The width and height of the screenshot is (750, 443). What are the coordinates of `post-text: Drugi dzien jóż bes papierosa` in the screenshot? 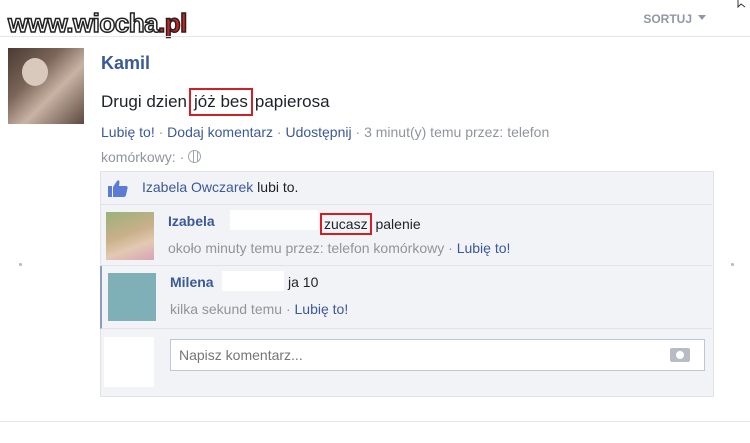 It's located at (215, 102).